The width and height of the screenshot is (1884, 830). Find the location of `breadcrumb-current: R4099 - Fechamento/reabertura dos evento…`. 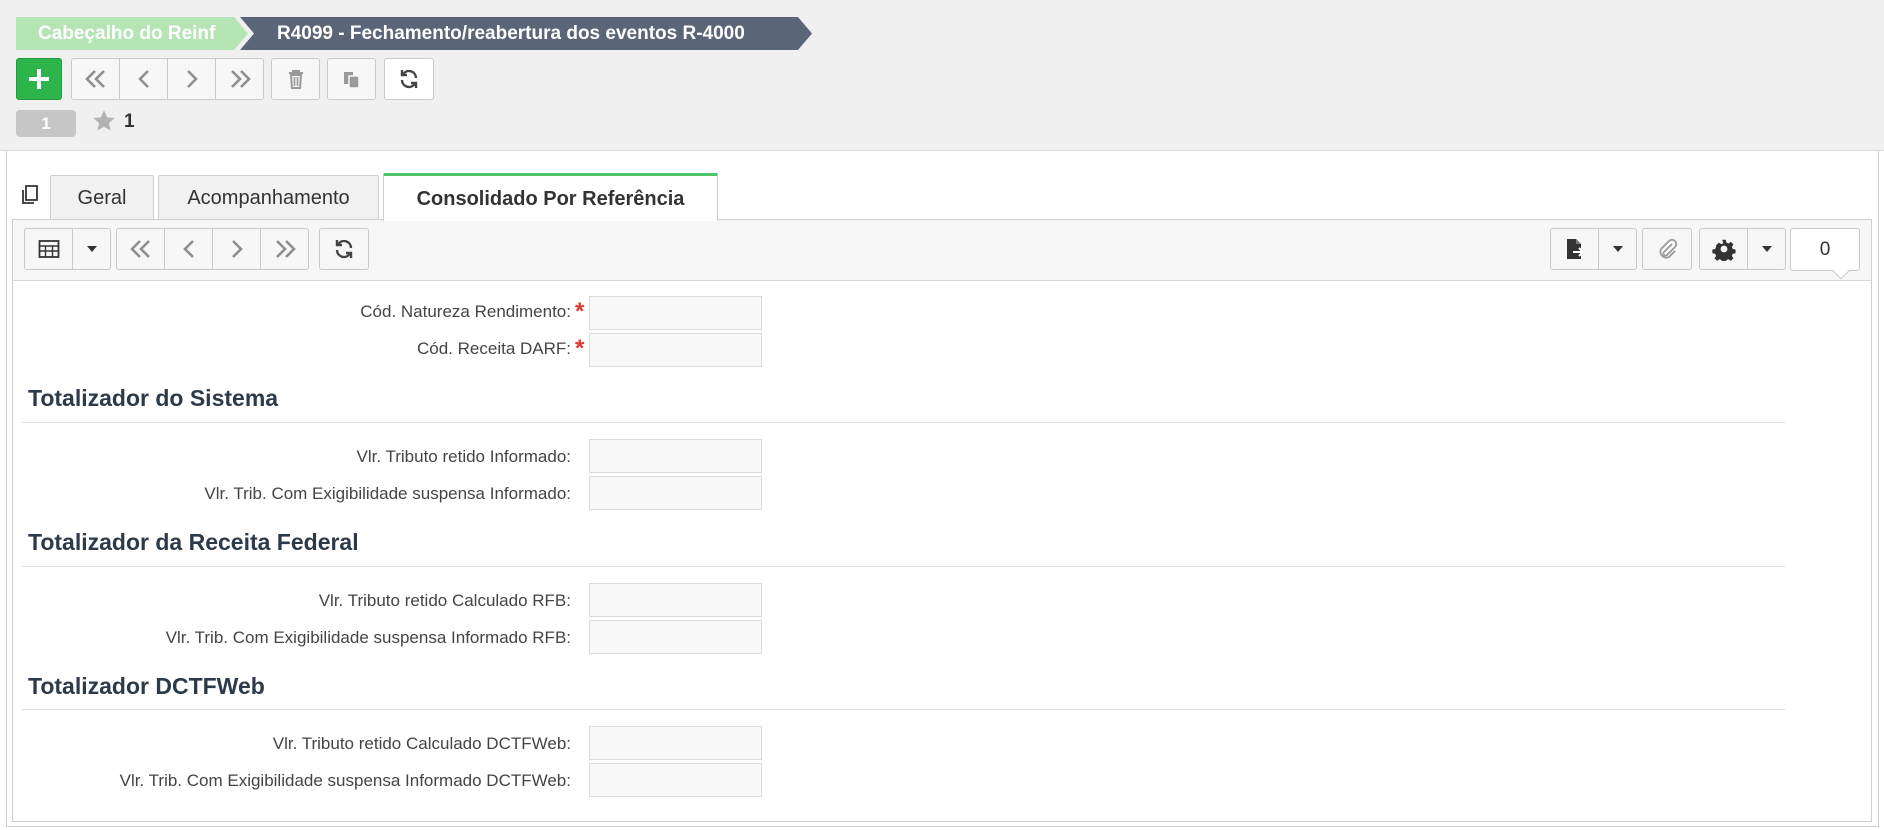

breadcrumb-current: R4099 - Fechamento/reabertura dos evento… is located at coordinates (526, 33).